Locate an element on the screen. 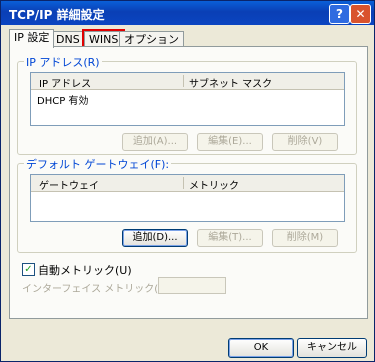 The image size is (375, 362). column-header-ip: IP アドレス is located at coordinates (65, 82).